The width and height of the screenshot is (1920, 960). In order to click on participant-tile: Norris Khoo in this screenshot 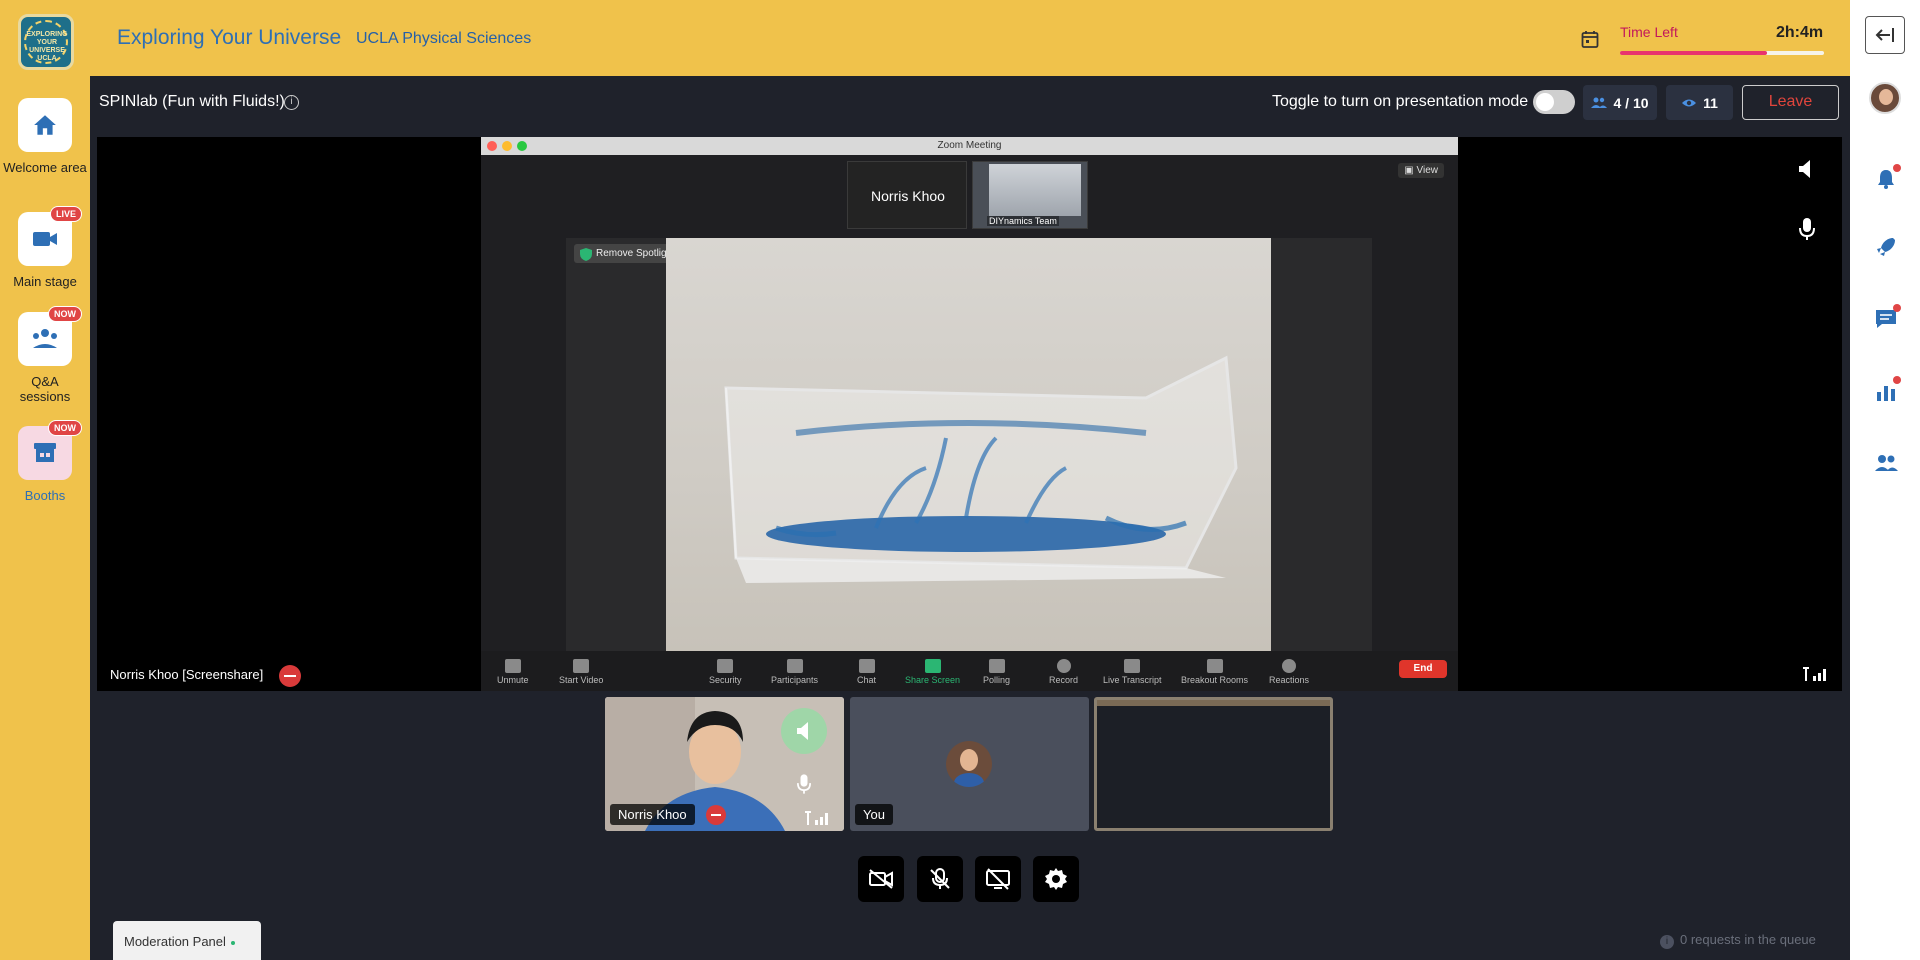, I will do `click(724, 764)`.